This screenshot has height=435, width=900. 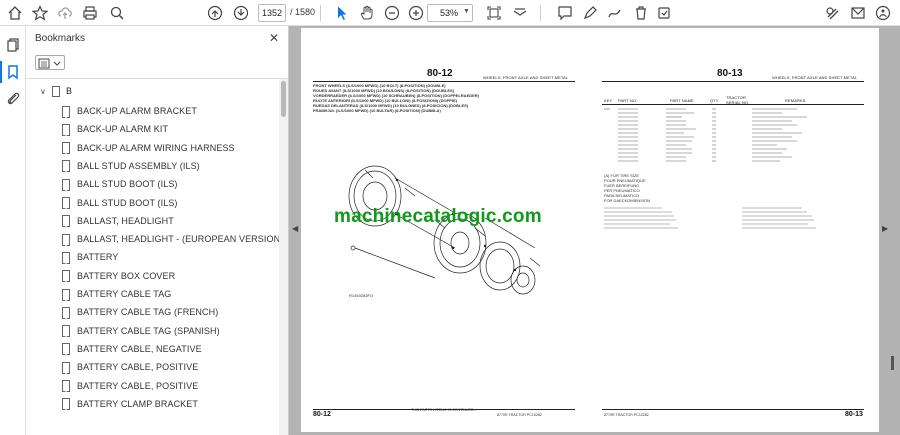 I want to click on toolbar: 1352 / 1580 53% ▼, so click(x=450, y=13).